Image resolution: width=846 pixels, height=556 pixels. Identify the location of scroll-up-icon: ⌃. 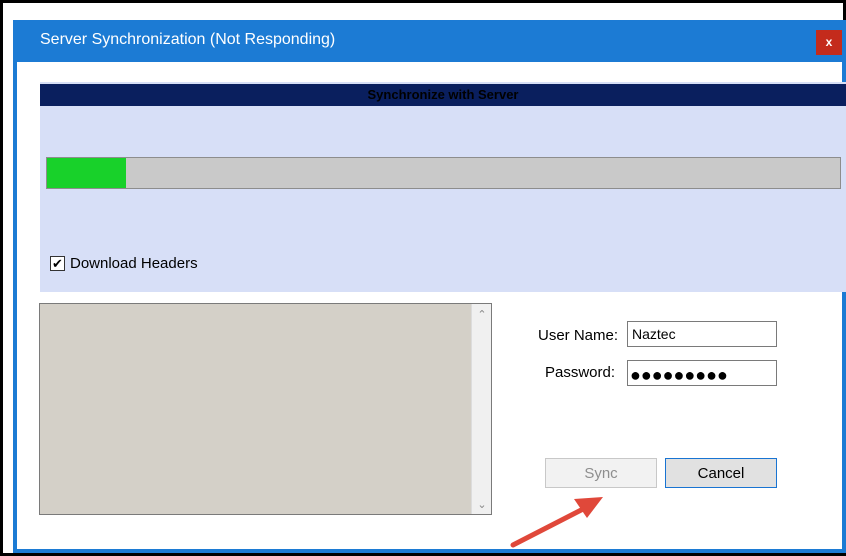
(482, 314).